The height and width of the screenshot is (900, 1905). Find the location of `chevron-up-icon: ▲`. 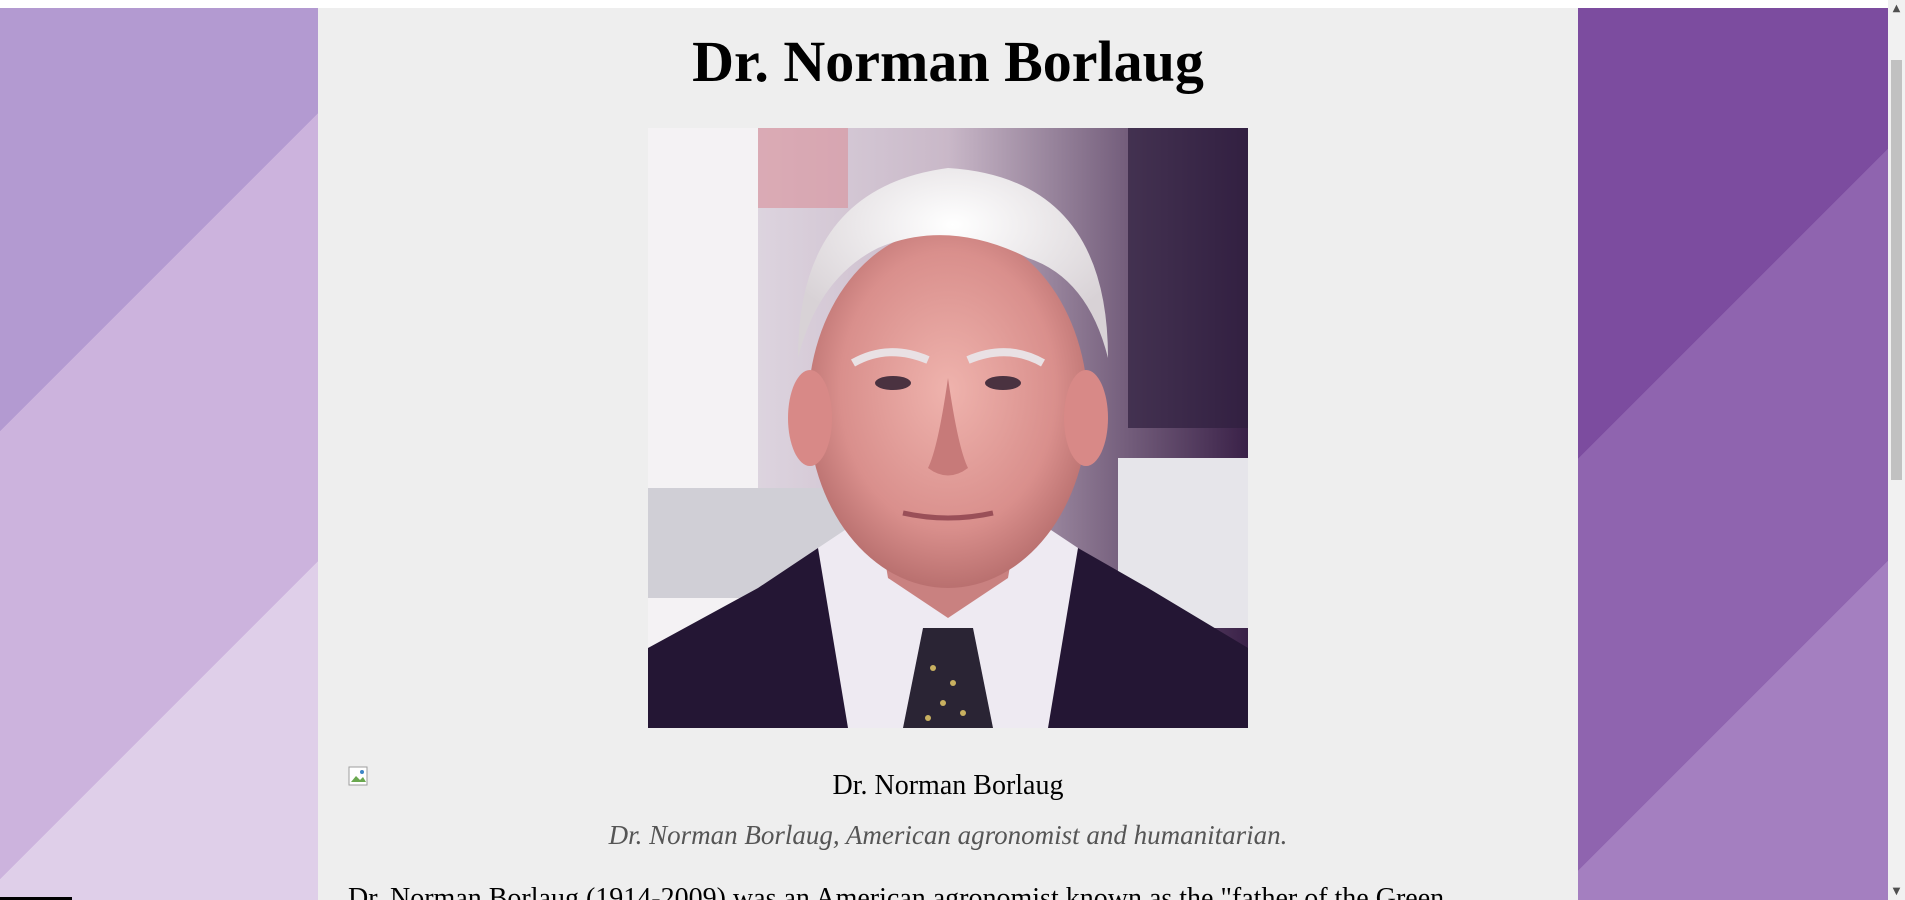

chevron-up-icon: ▲ is located at coordinates (1896, 8).